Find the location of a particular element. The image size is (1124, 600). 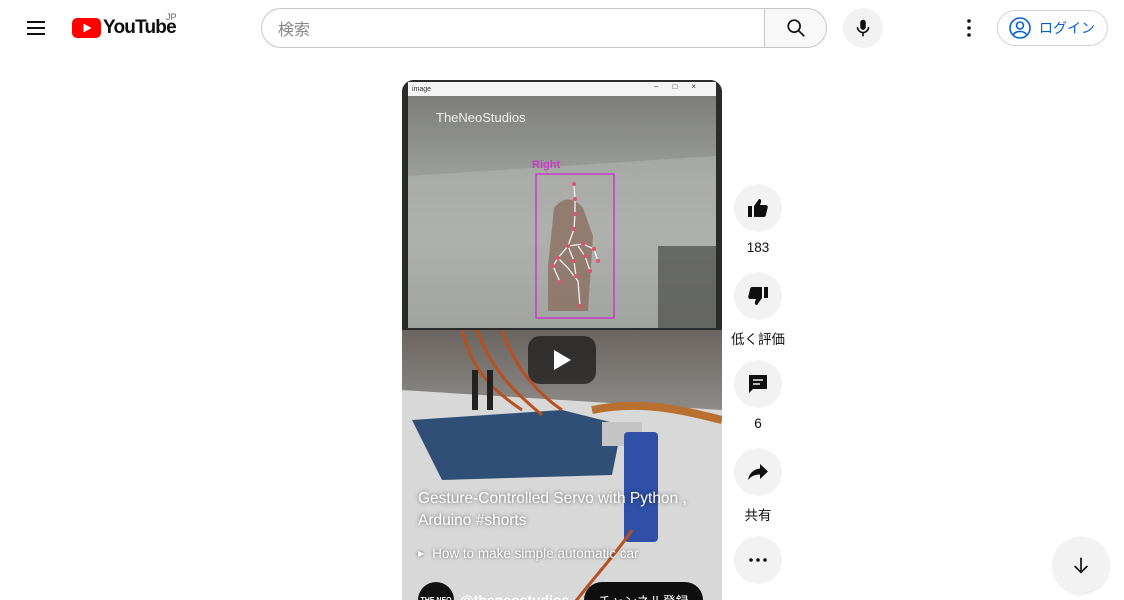

comment-icon is located at coordinates (758, 384).